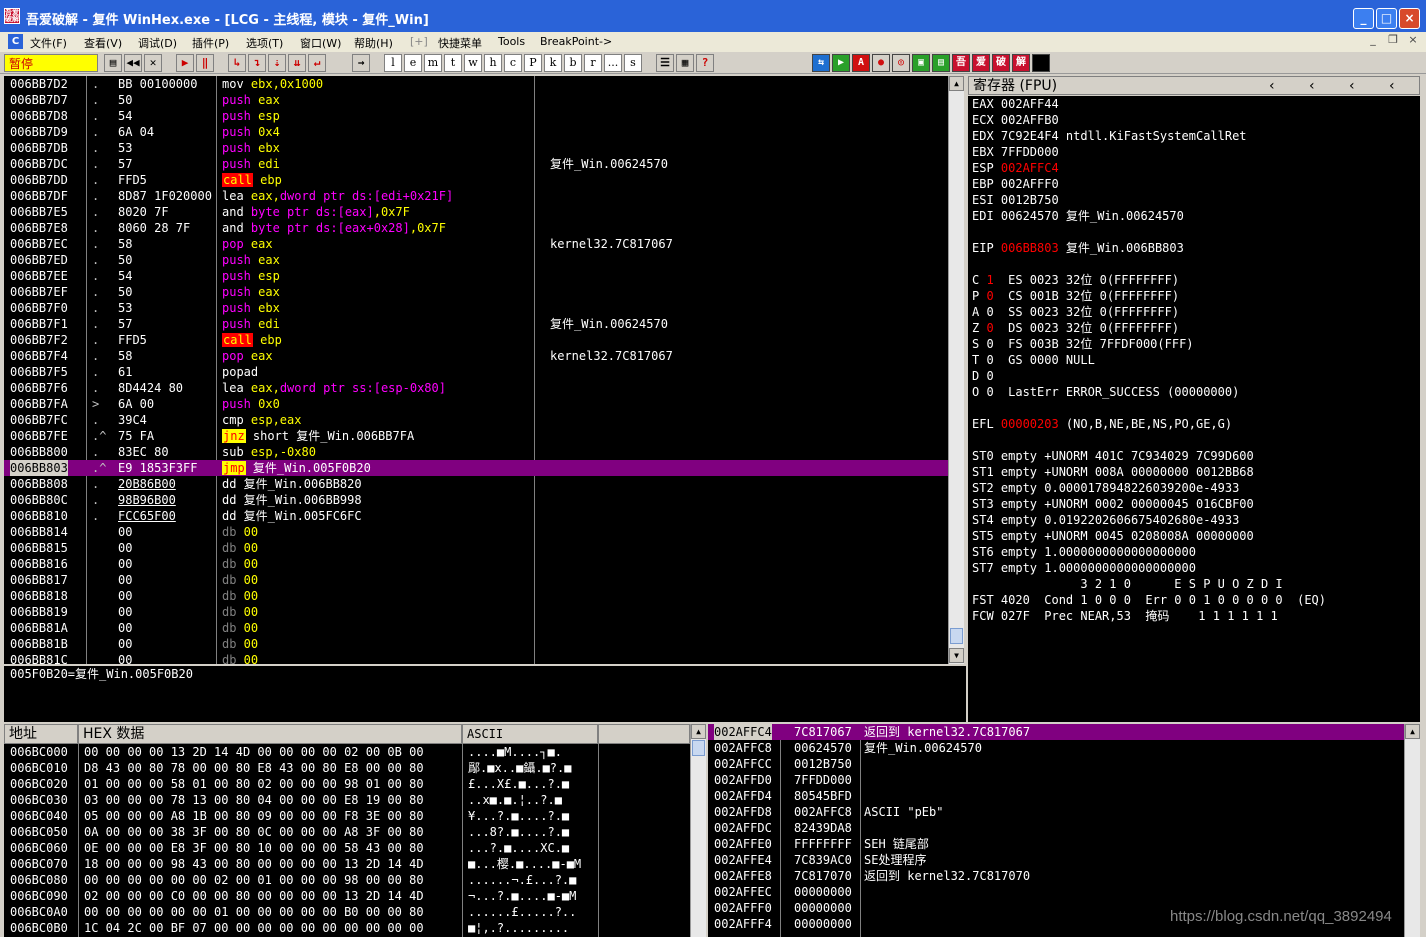 The width and height of the screenshot is (1426, 937). Describe the element at coordinates (205, 63) in the screenshot. I see `pause-icon: ‖` at that location.